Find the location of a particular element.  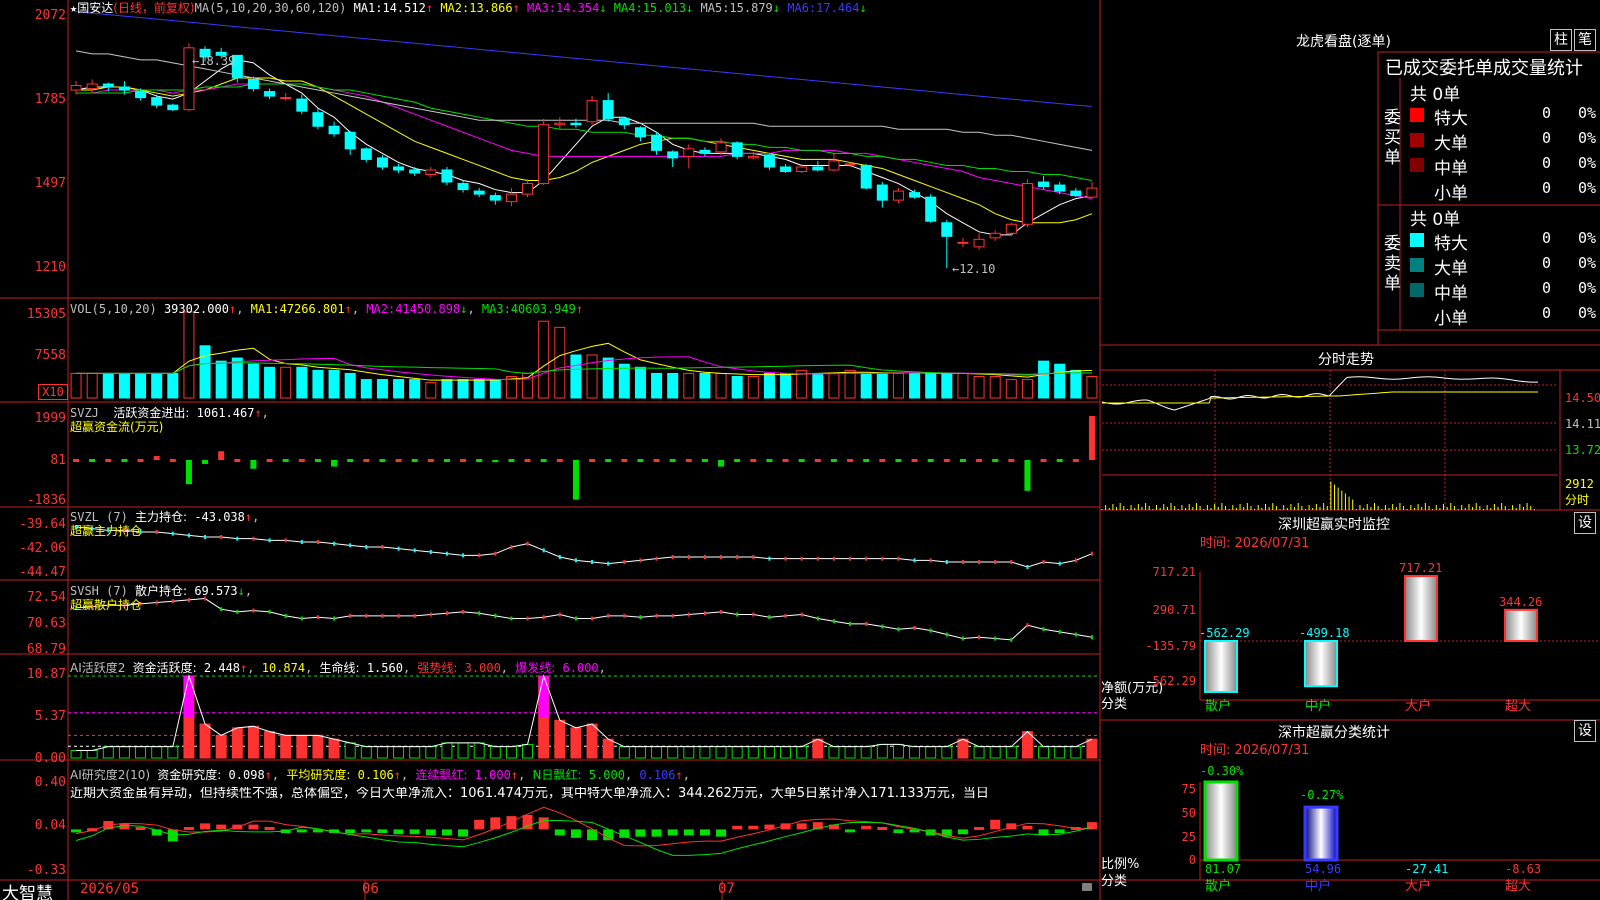

vol-unit-badge: X10 is located at coordinates (53, 392).